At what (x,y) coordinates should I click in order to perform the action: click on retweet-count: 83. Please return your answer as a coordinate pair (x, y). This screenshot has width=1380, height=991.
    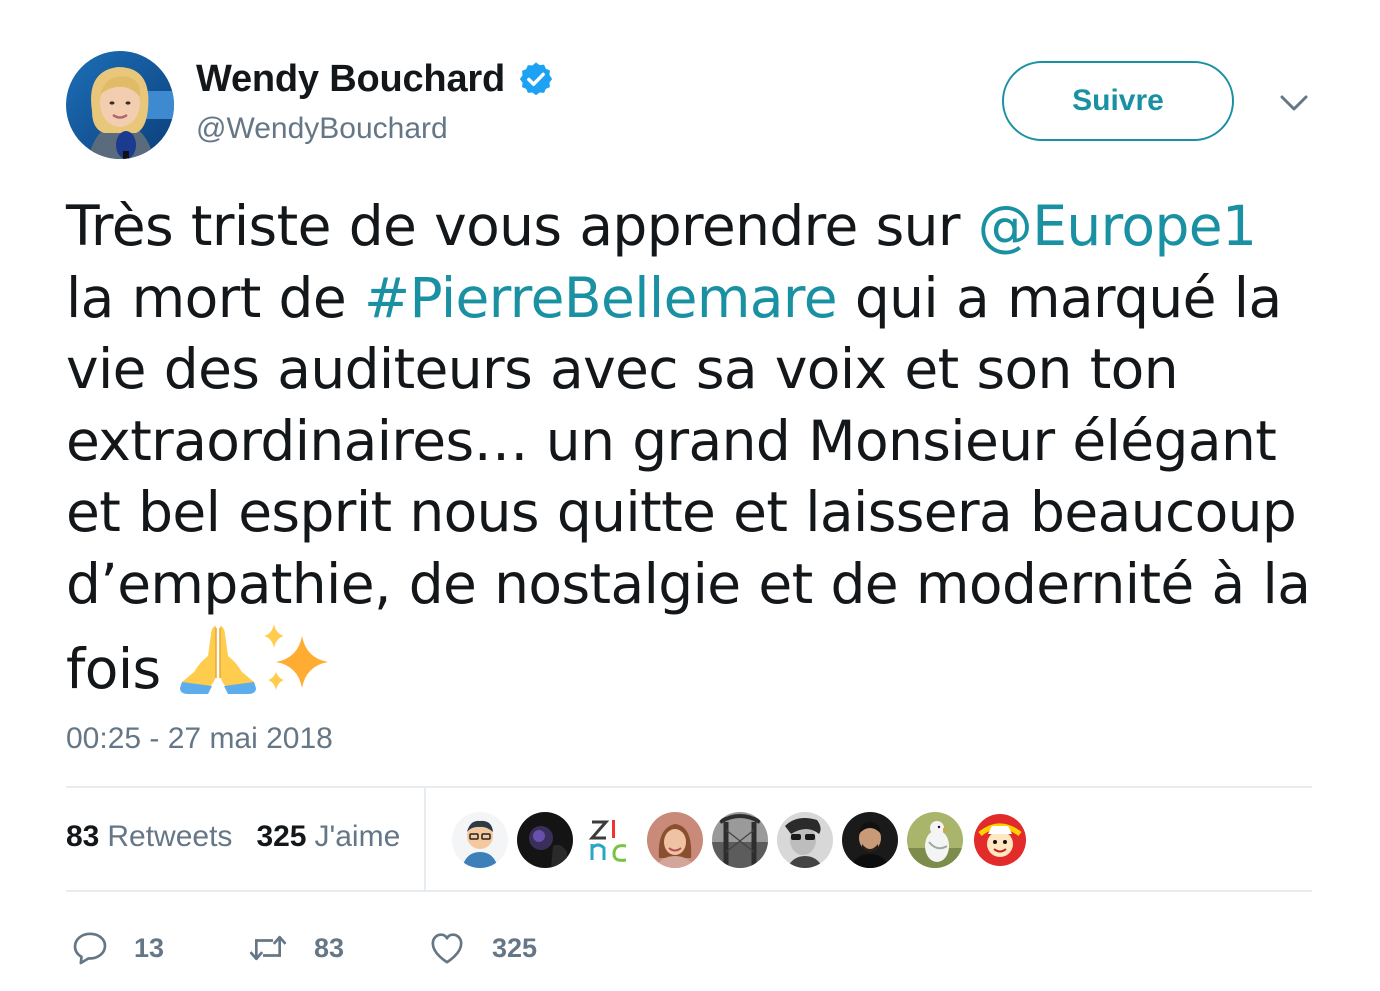
    Looking at the image, I should click on (329, 947).